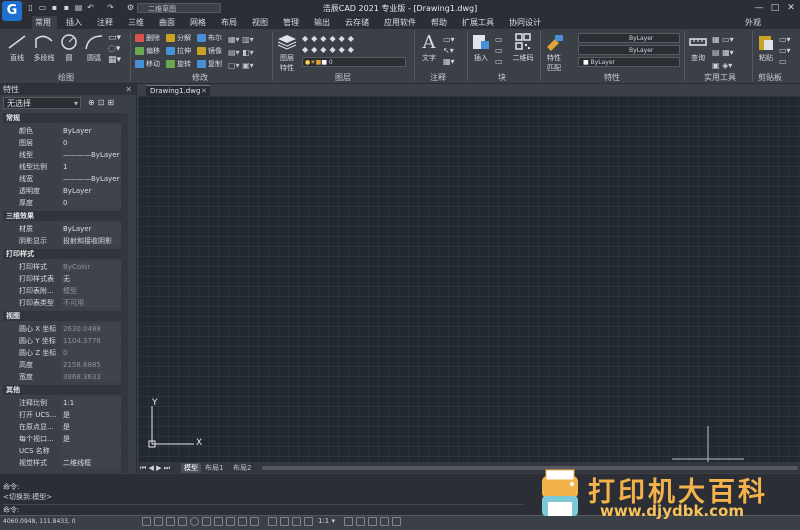 The image size is (800, 530). I want to click on property-row: 宽度 3868.3633, so click(62, 377).